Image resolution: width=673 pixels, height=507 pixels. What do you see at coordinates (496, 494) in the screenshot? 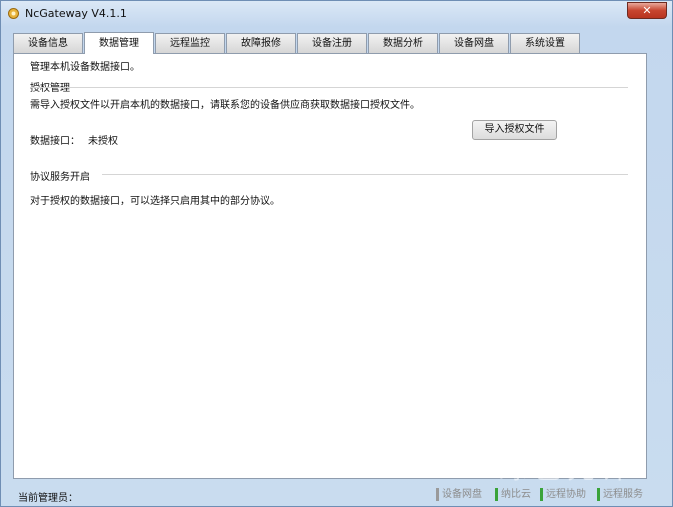
I see `status-nabi-cloud-indicator` at bounding box center [496, 494].